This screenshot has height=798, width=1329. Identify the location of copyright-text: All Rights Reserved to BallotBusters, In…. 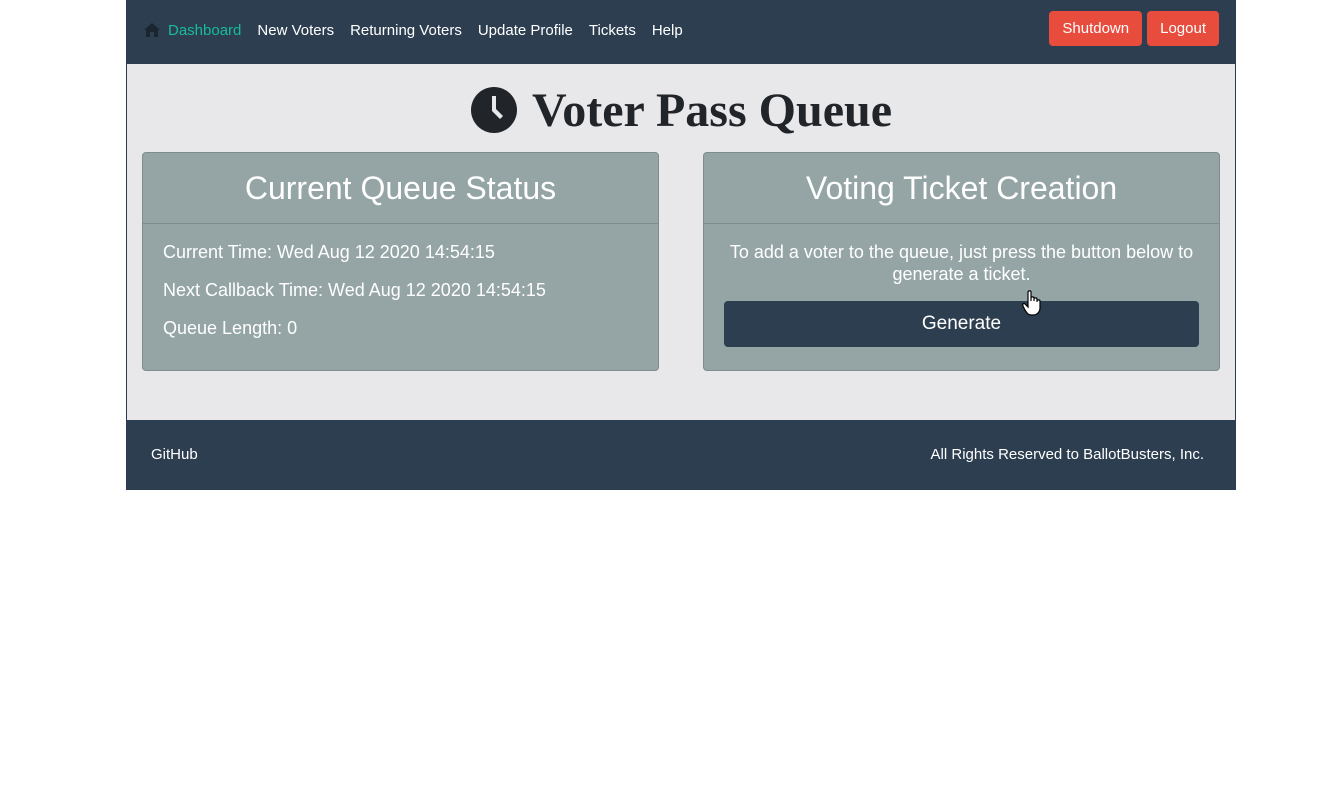
(1067, 454).